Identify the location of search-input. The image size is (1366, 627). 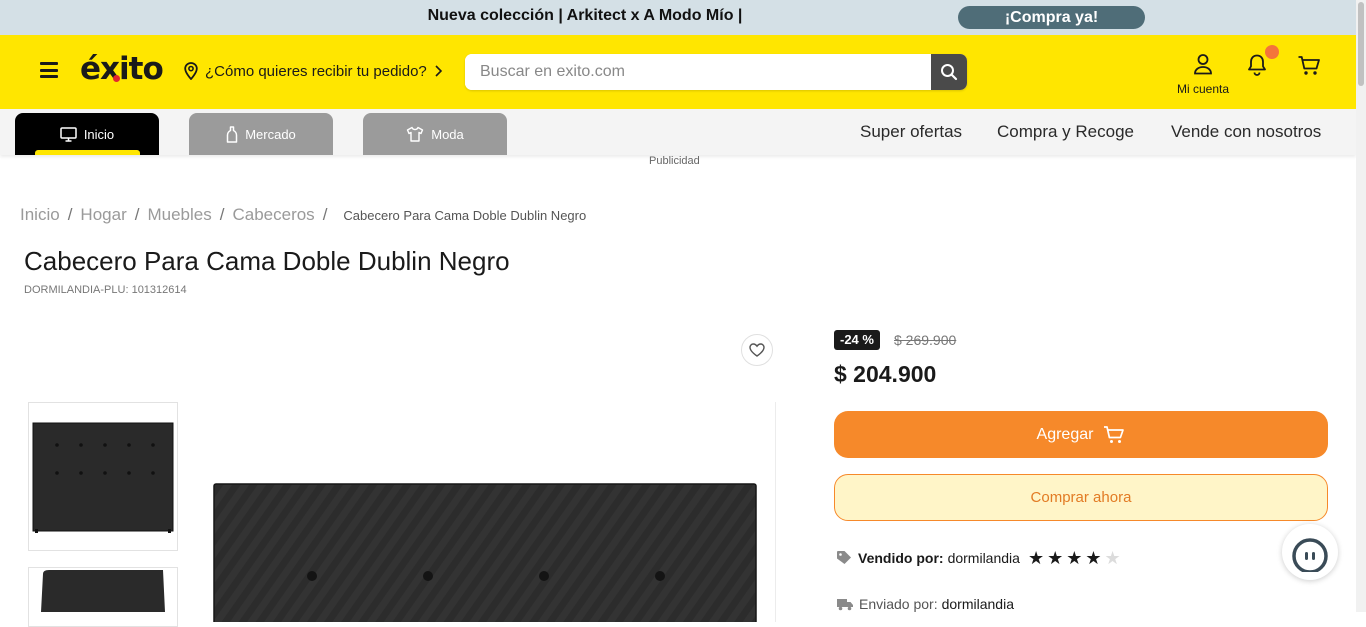
(698, 72).